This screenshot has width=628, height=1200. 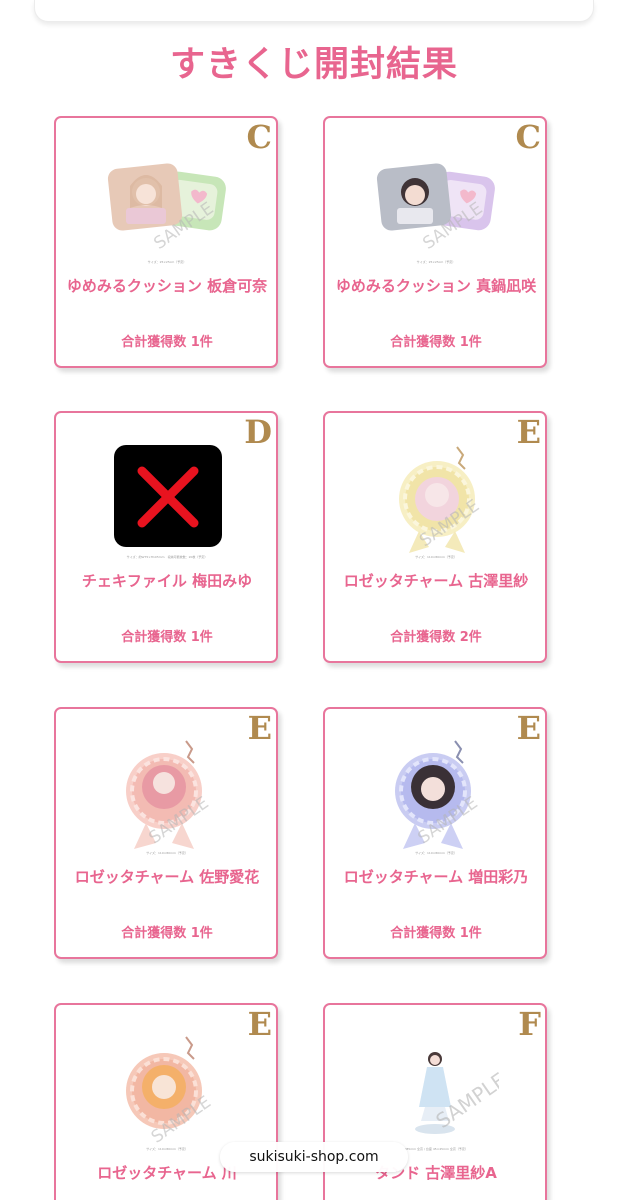 I want to click on item-name: ゆめみるクッション 板倉可奈, so click(x=167, y=286).